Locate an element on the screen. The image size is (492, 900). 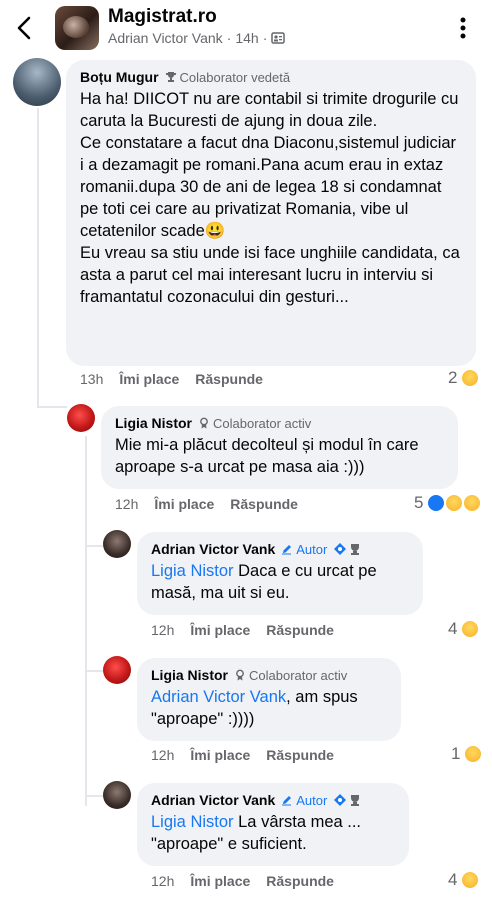
like-icon is located at coordinates (436, 503).